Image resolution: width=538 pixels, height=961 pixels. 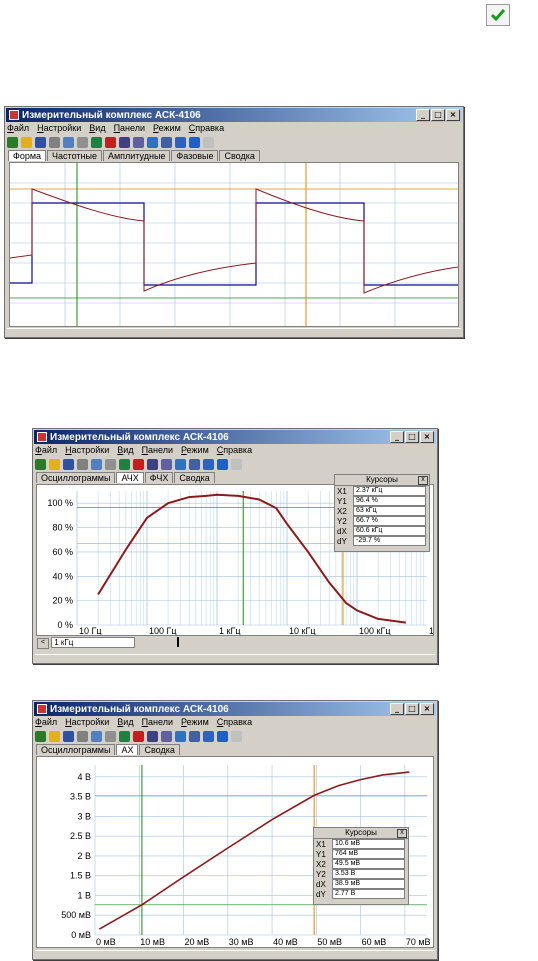 What do you see at coordinates (136, 155) in the screenshot?
I see `tab-amplitude: Амплитудные` at bounding box center [136, 155].